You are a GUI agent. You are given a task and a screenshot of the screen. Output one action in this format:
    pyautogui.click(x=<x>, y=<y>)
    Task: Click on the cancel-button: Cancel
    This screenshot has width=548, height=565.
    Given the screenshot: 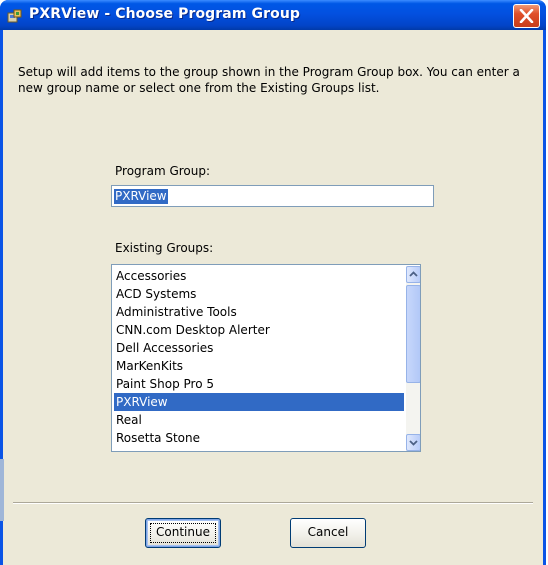 What is the action you would take?
    pyautogui.click(x=328, y=533)
    